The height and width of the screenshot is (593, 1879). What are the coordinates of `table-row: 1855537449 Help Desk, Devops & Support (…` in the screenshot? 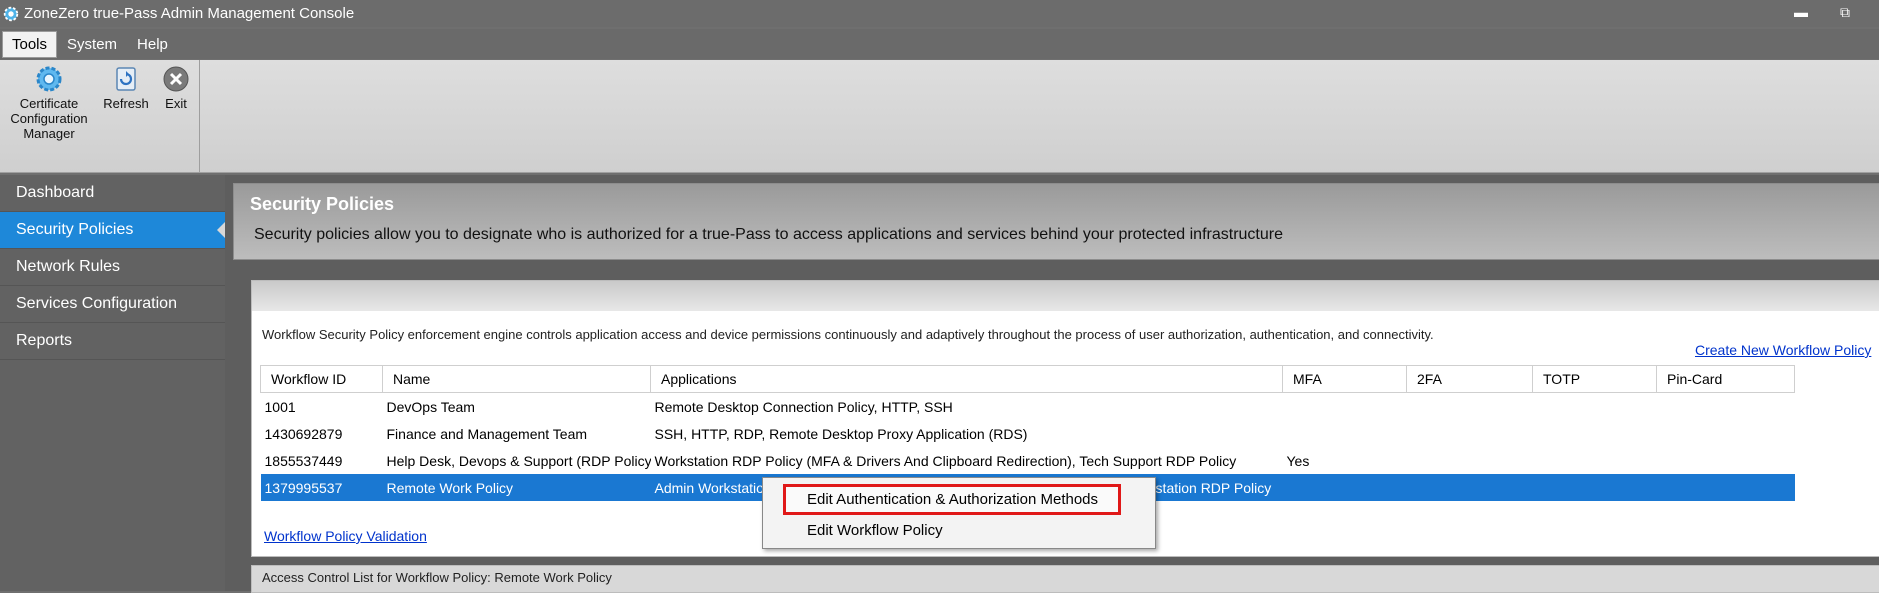 It's located at (1028, 460).